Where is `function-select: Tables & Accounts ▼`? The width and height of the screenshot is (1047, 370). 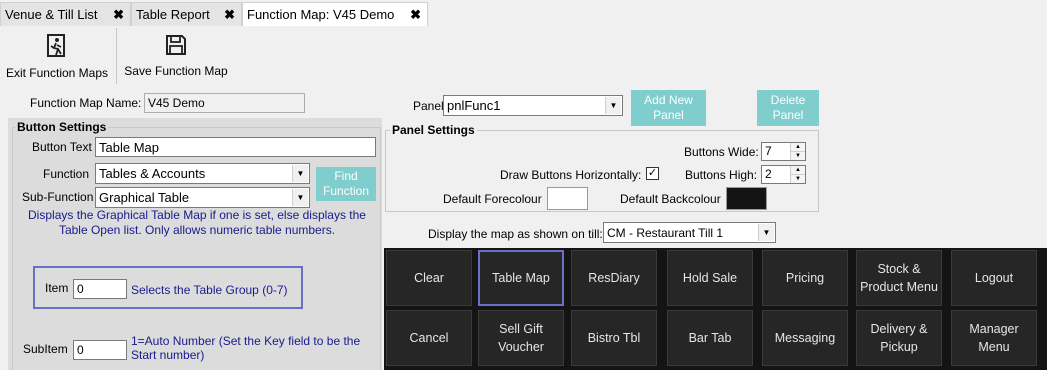 function-select: Tables & Accounts ▼ is located at coordinates (202, 173).